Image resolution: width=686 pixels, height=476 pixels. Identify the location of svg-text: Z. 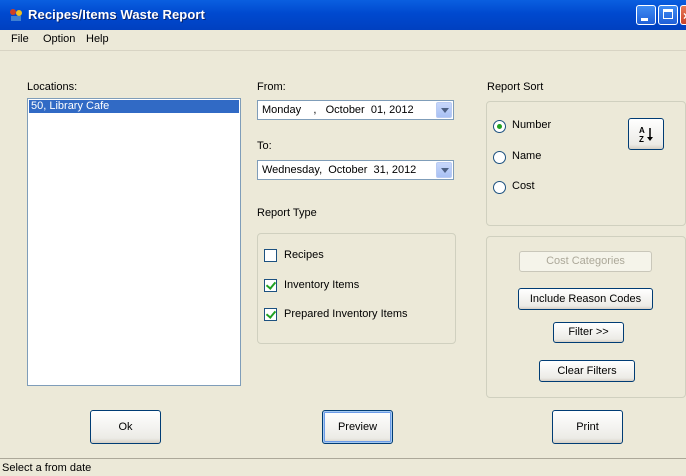
(641, 139).